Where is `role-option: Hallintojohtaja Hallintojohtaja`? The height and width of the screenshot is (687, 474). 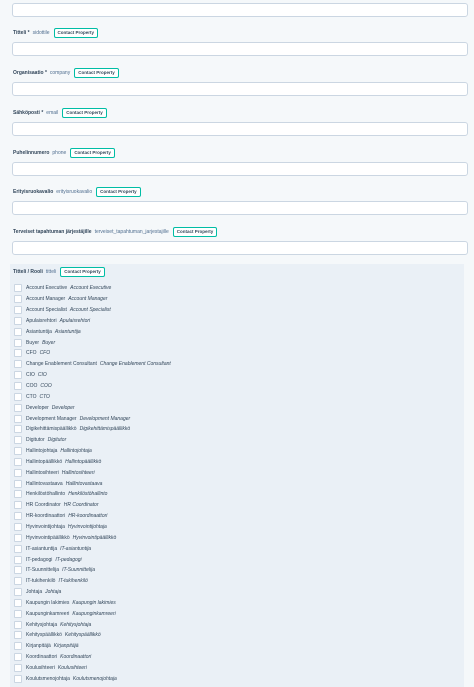
role-option: Hallintojohtaja Hallintojohtaja is located at coordinates (234, 451).